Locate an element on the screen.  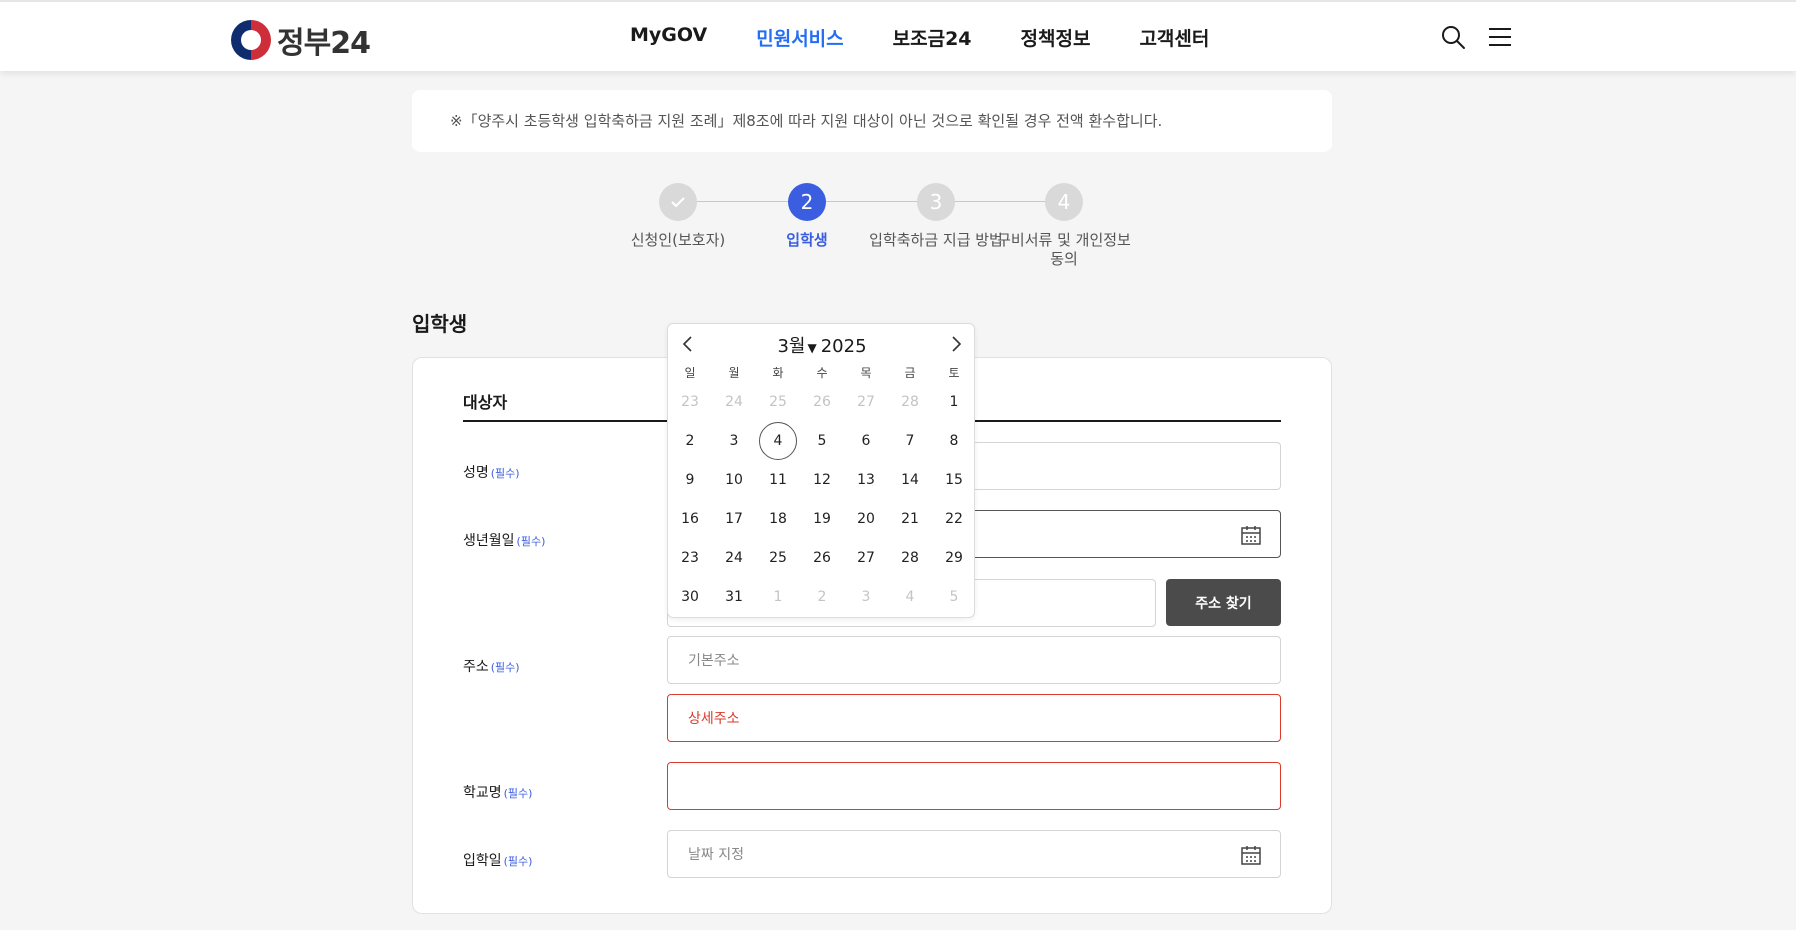
calendar-day: 12 is located at coordinates (822, 479).